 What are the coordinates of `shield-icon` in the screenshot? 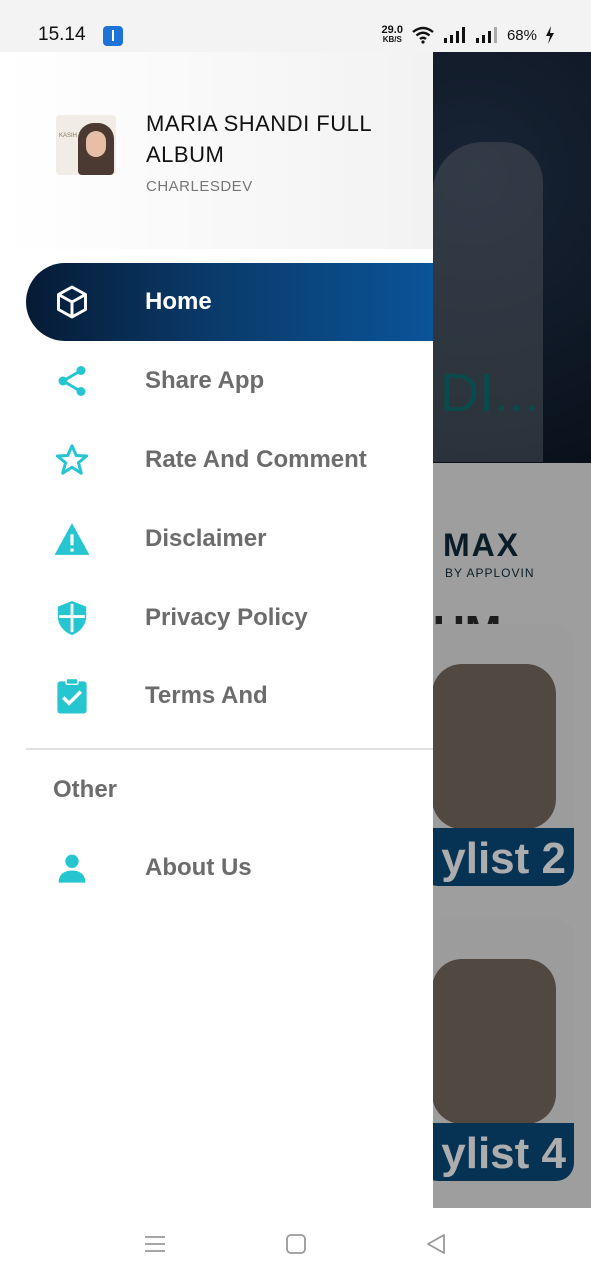 It's located at (72, 618).